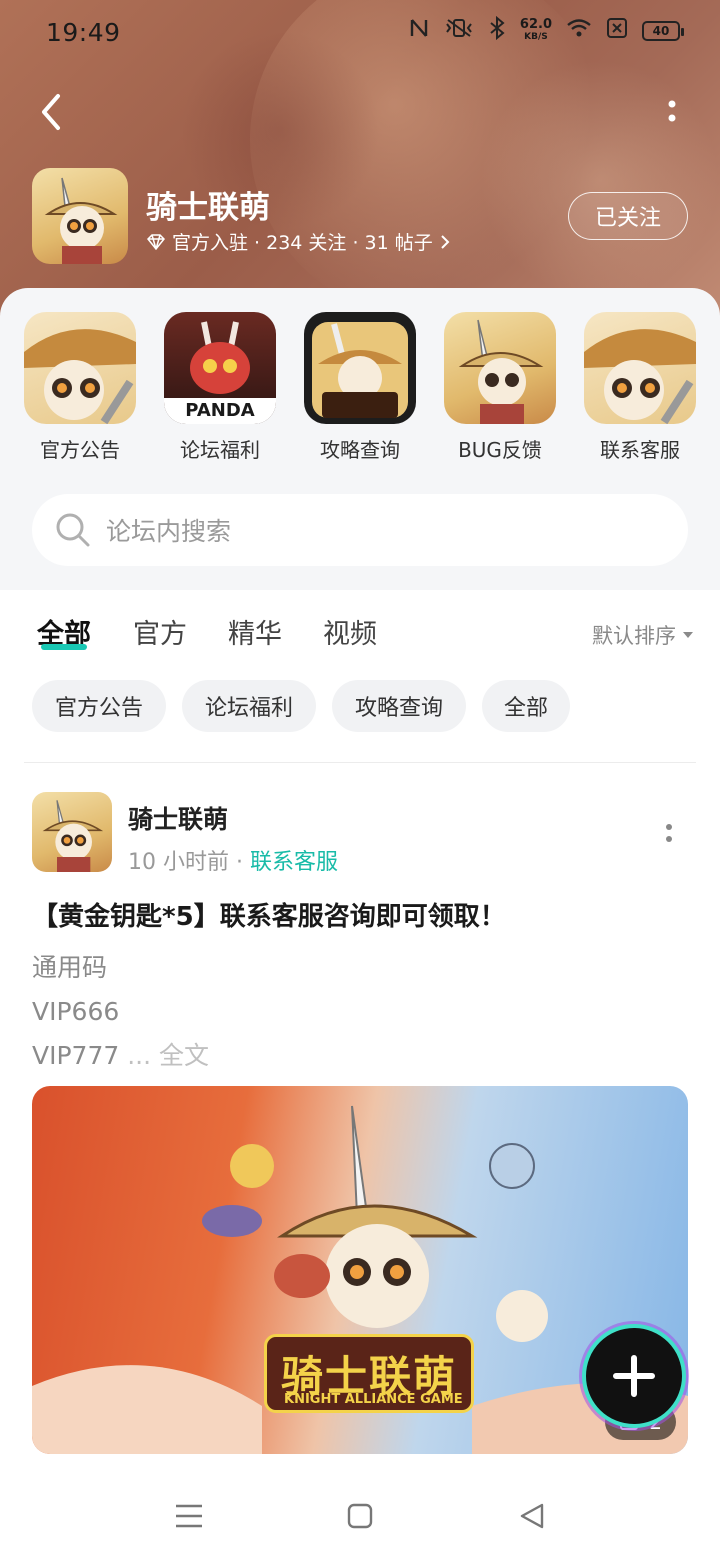  Describe the element at coordinates (160, 631) in the screenshot. I see `tab-official: 官方` at that location.